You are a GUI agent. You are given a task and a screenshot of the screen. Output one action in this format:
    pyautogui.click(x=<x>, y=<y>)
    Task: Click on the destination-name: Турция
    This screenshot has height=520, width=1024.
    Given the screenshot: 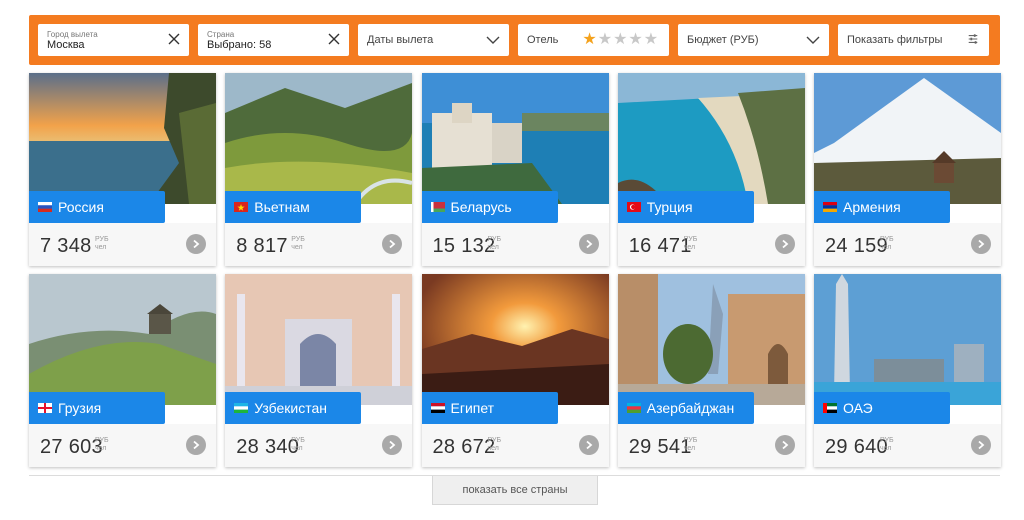 What is the action you would take?
    pyautogui.click(x=669, y=207)
    